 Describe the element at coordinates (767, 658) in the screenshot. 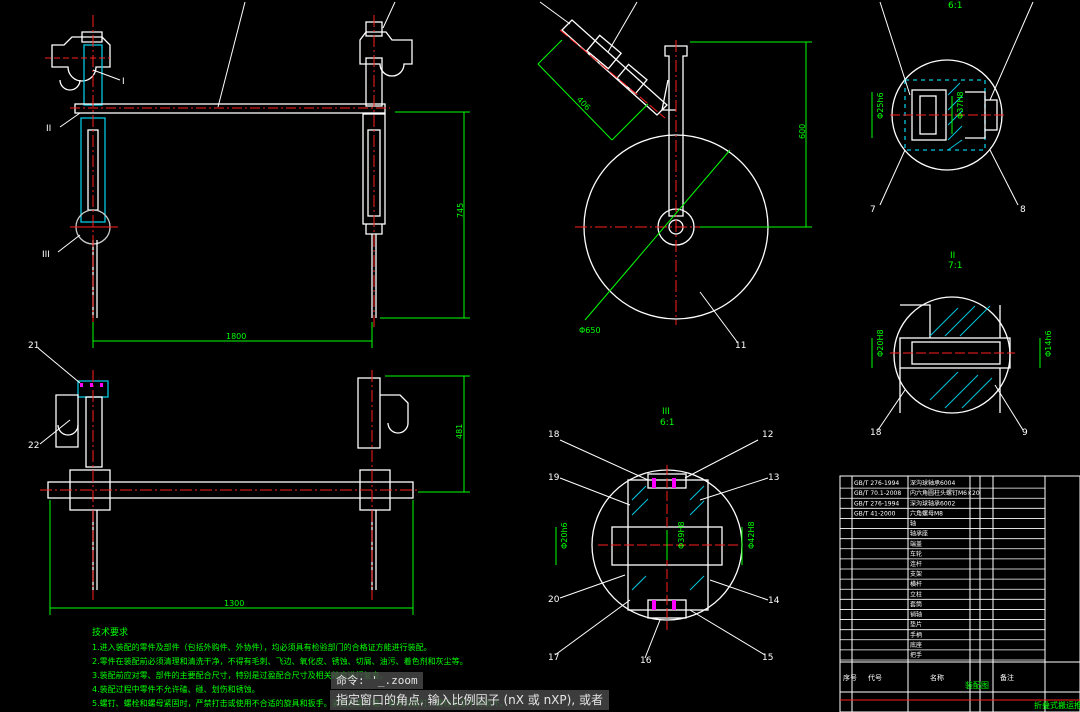

I see `callout-15: 15` at that location.